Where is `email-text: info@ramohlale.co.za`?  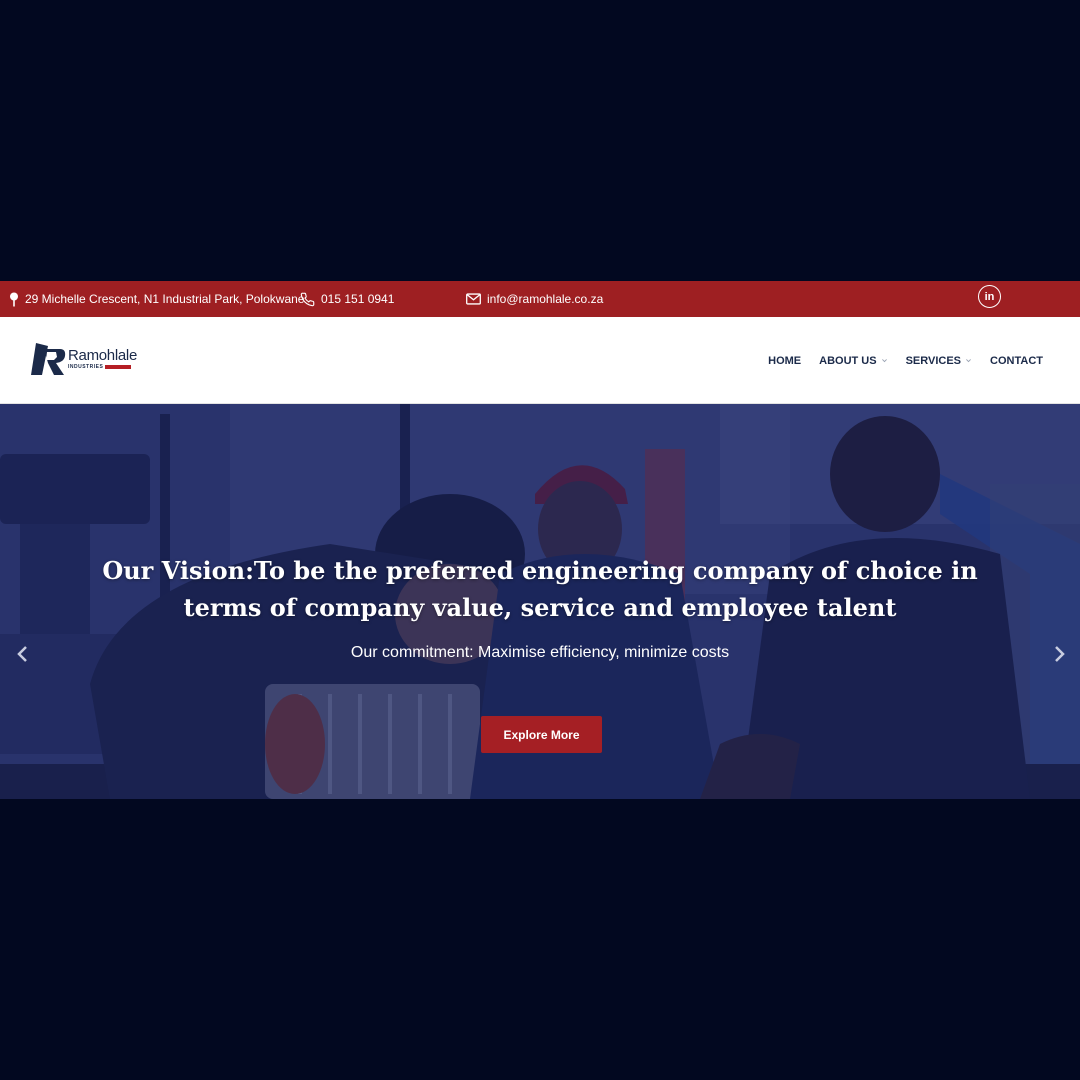
email-text: info@ramohlale.co.za is located at coordinates (545, 299).